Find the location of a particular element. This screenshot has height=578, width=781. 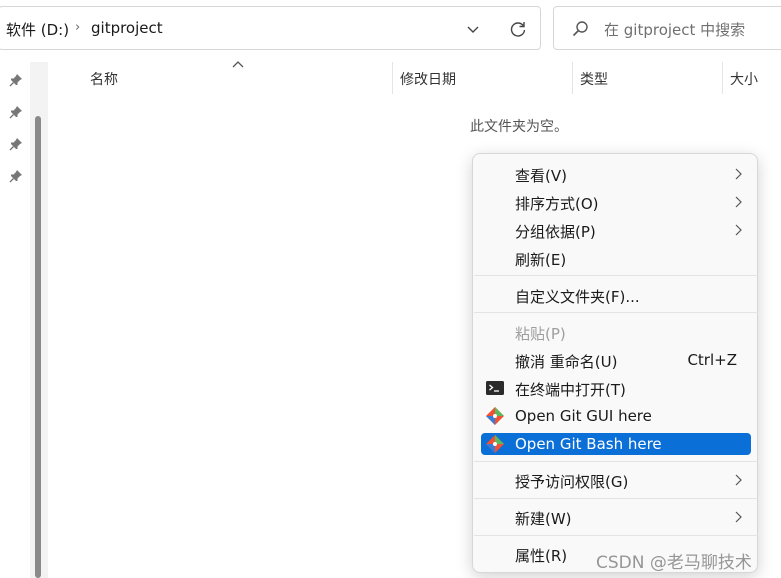

menu-item-label: Open Git Bash here is located at coordinates (588, 444).